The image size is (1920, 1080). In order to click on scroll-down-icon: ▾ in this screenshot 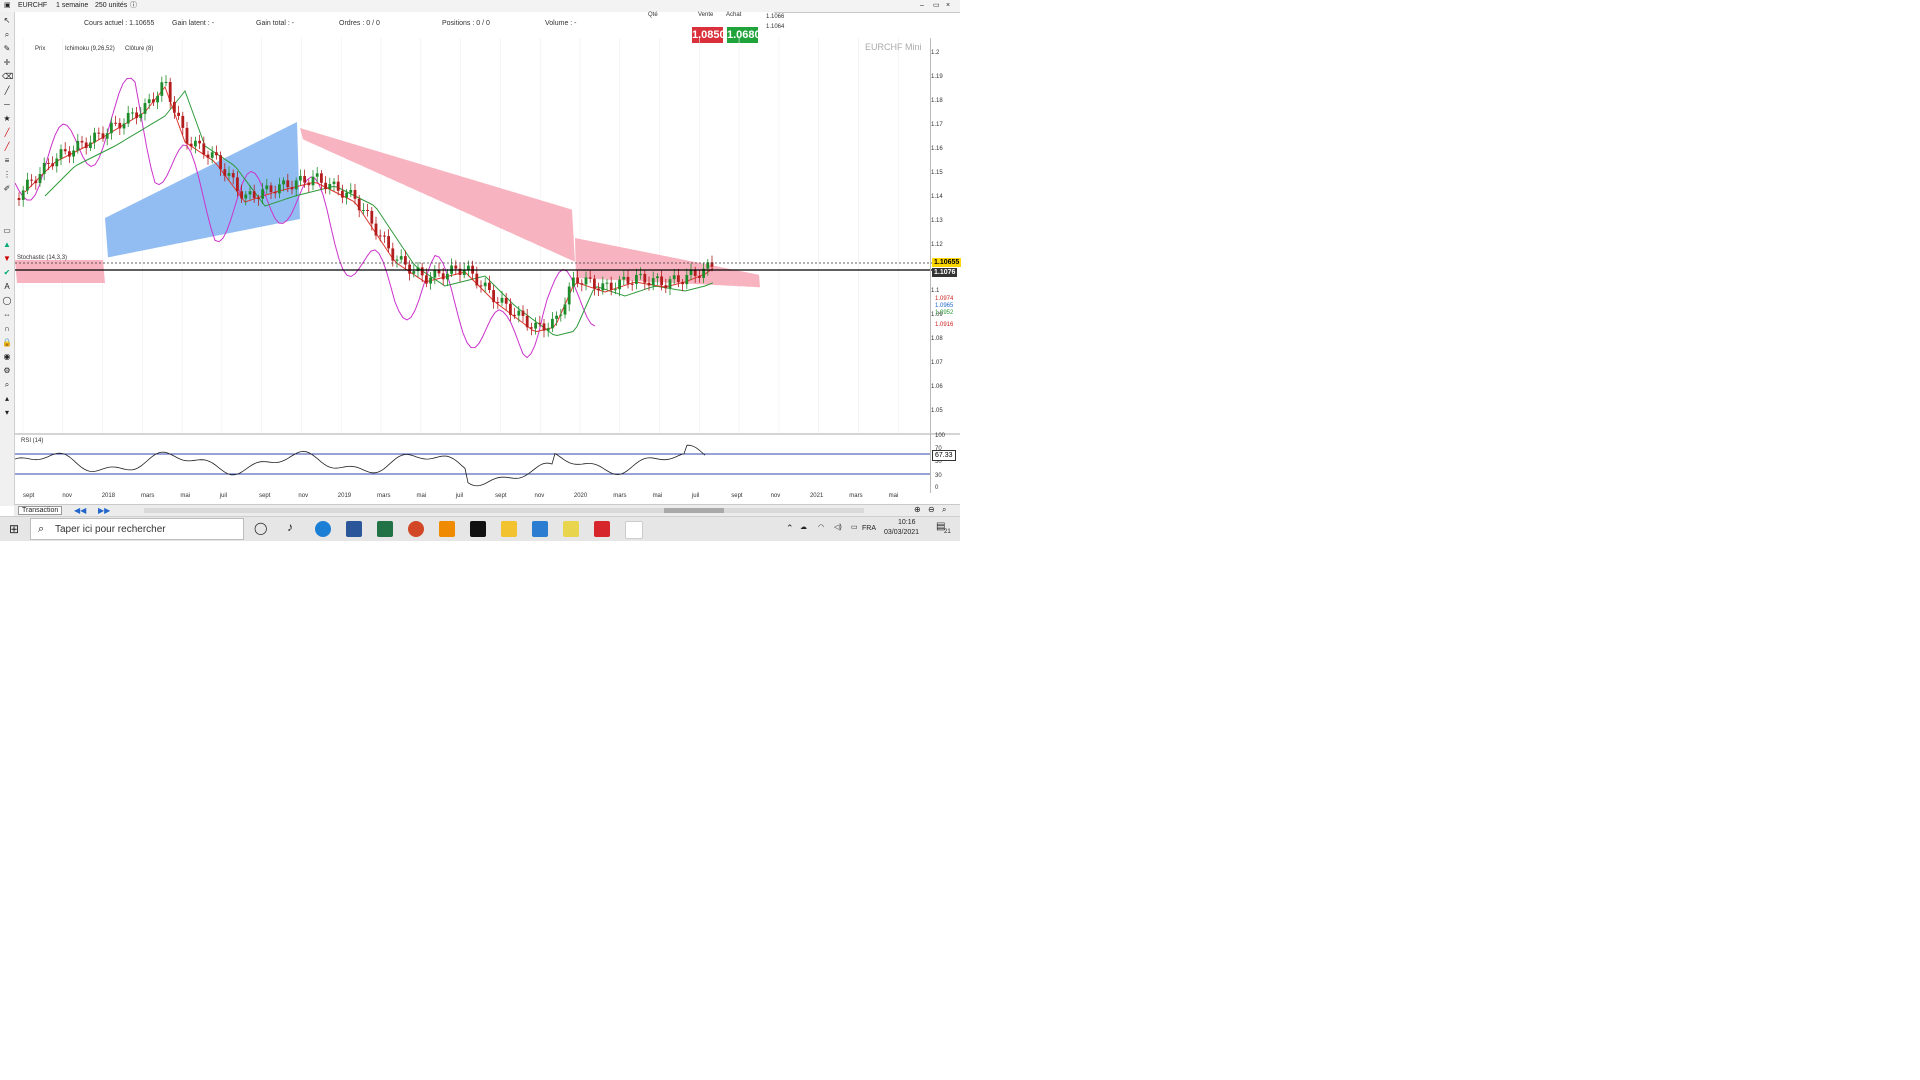, I will do `click(7, 412)`.